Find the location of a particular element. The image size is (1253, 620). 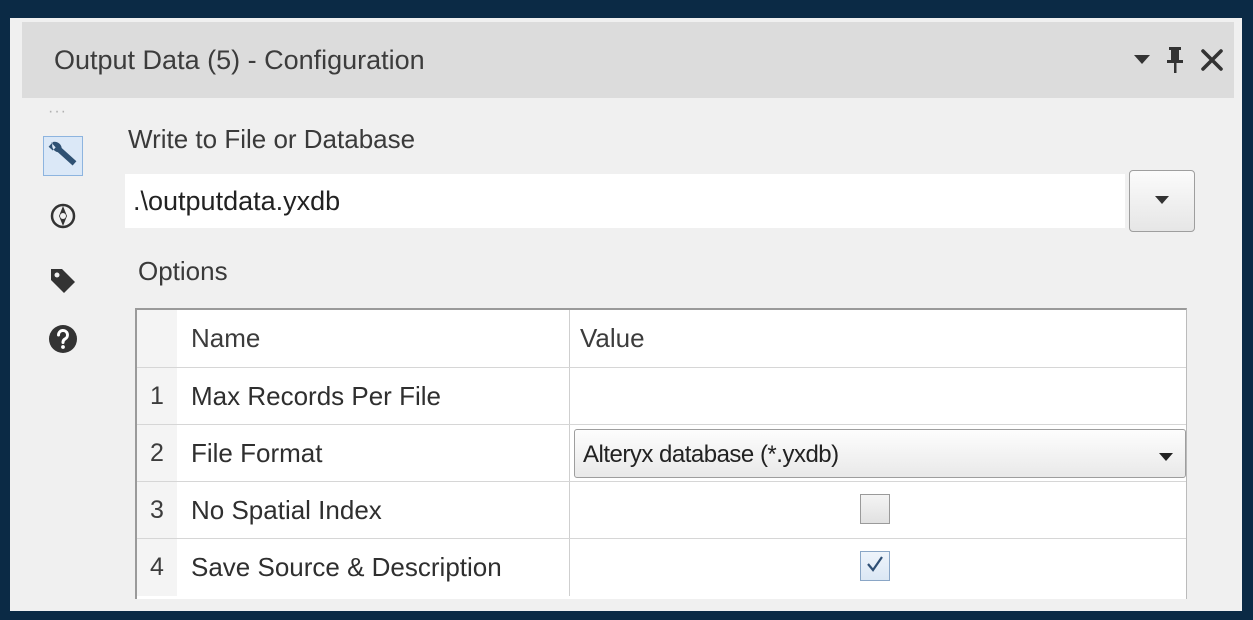

checkmark-icon is located at coordinates (875, 566).